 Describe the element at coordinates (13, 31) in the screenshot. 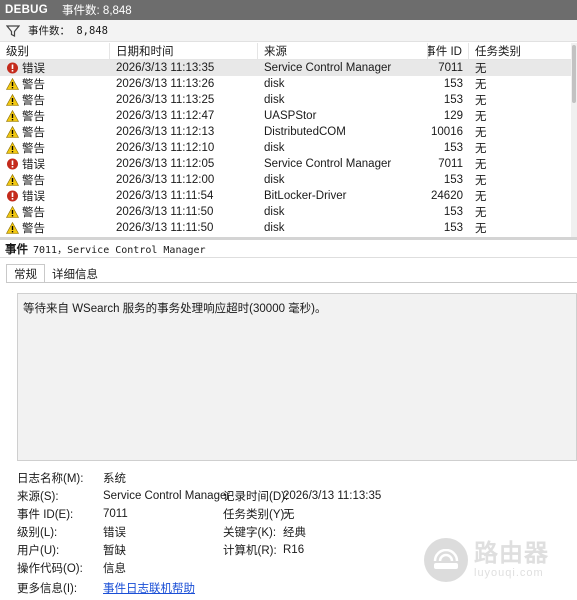

I see `funnel-icon` at that location.